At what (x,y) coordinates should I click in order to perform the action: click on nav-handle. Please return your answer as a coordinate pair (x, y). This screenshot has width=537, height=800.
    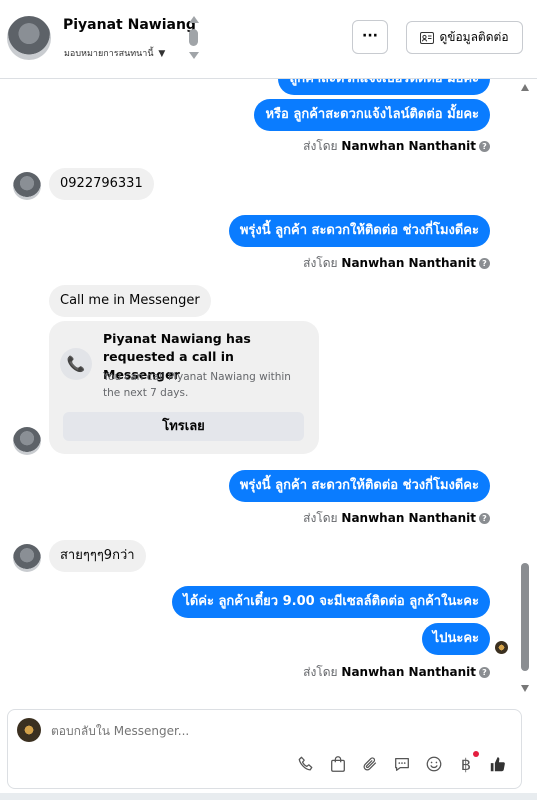
    Looking at the image, I should click on (193, 37).